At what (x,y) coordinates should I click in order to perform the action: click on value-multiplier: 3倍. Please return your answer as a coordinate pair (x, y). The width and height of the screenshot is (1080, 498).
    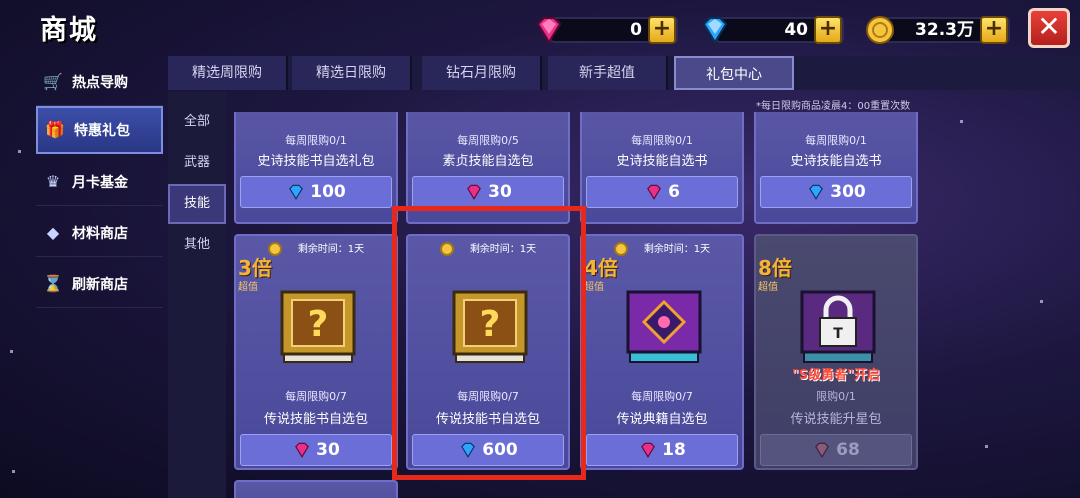
    Looking at the image, I should click on (255, 268).